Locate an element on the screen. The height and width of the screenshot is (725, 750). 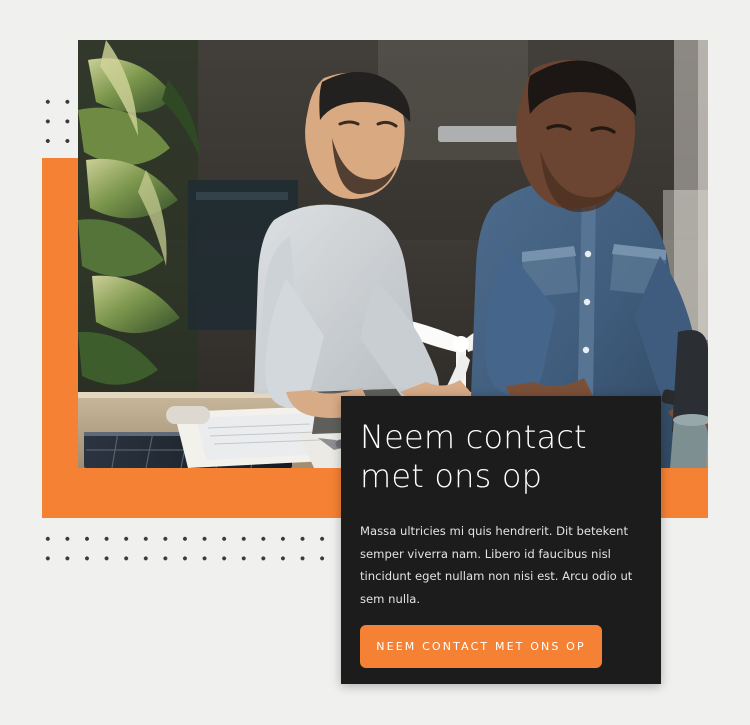
page-title: Neem contact met ons op is located at coordinates (473, 457).